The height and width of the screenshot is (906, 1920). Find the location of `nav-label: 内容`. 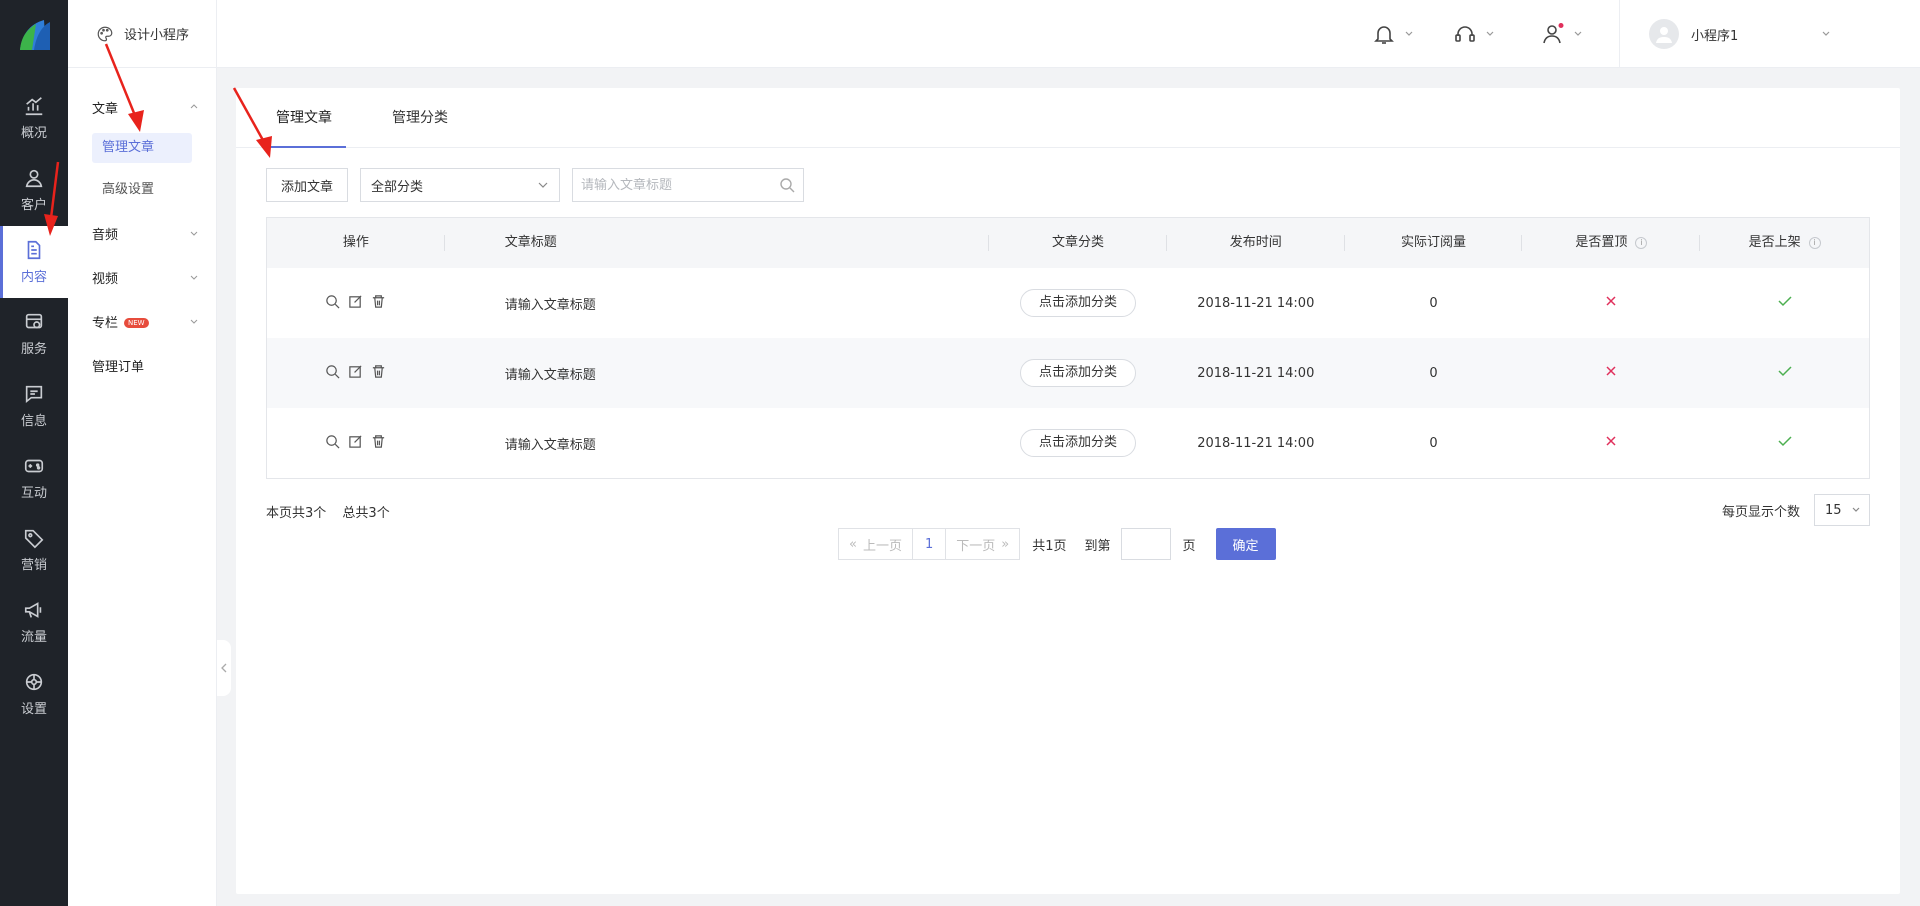

nav-label: 内容 is located at coordinates (33, 277).